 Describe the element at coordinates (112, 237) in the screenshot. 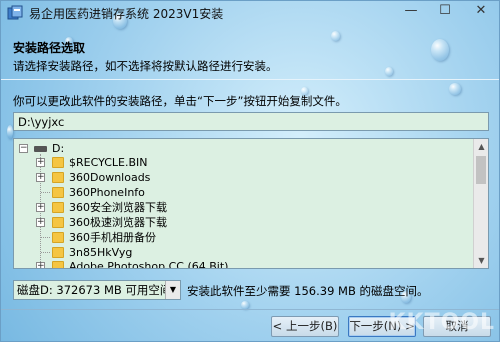

I see `tree-item-label: 360手机相册备份` at that location.